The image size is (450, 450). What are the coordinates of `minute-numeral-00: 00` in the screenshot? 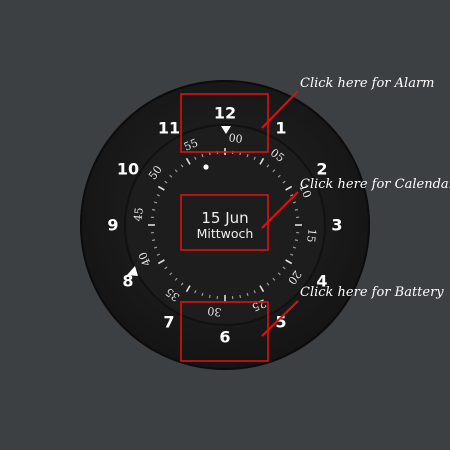 It's located at (235, 138).